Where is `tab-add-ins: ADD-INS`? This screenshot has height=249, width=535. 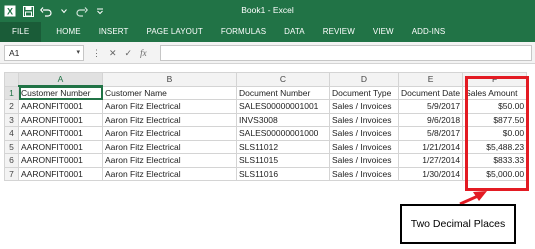 tab-add-ins: ADD-INS is located at coordinates (429, 32).